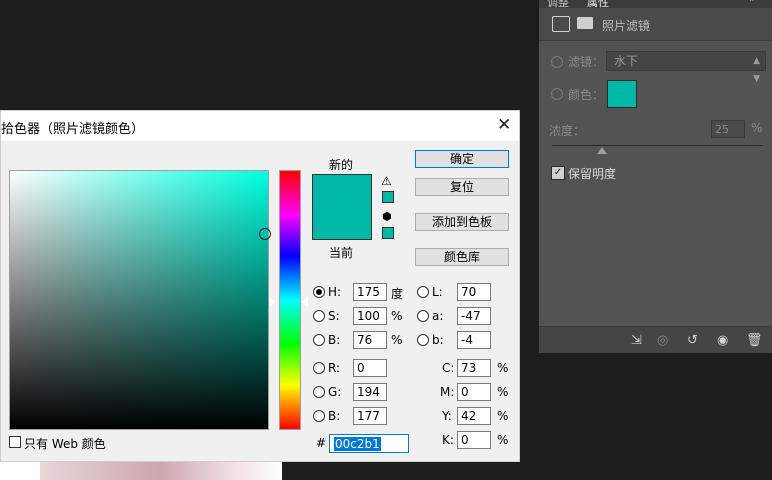 The width and height of the screenshot is (772, 480). Describe the element at coordinates (387, 216) in the screenshot. I see `cube-icon: ⬢` at that location.